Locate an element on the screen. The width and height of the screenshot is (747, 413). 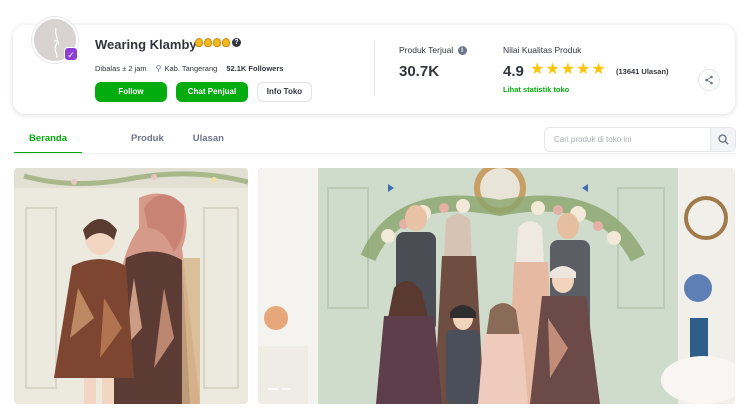
tabs-underline is located at coordinates (375, 153).